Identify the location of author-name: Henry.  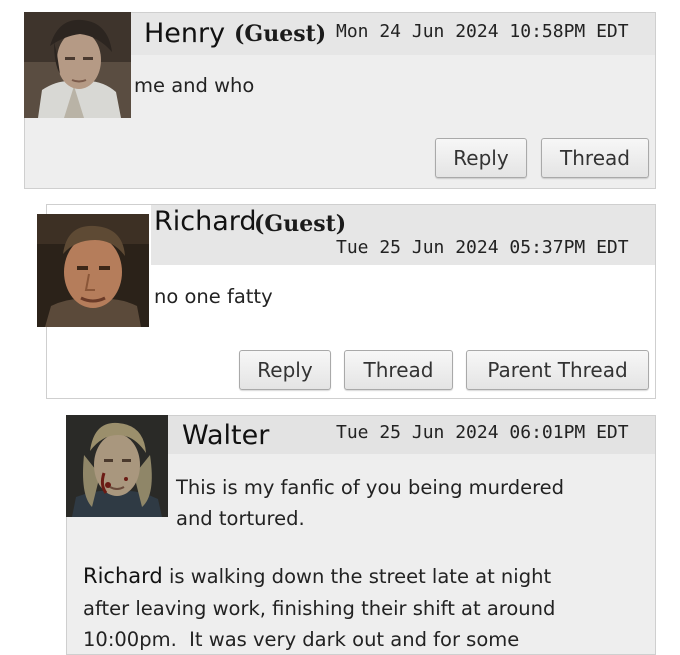
(184, 34).